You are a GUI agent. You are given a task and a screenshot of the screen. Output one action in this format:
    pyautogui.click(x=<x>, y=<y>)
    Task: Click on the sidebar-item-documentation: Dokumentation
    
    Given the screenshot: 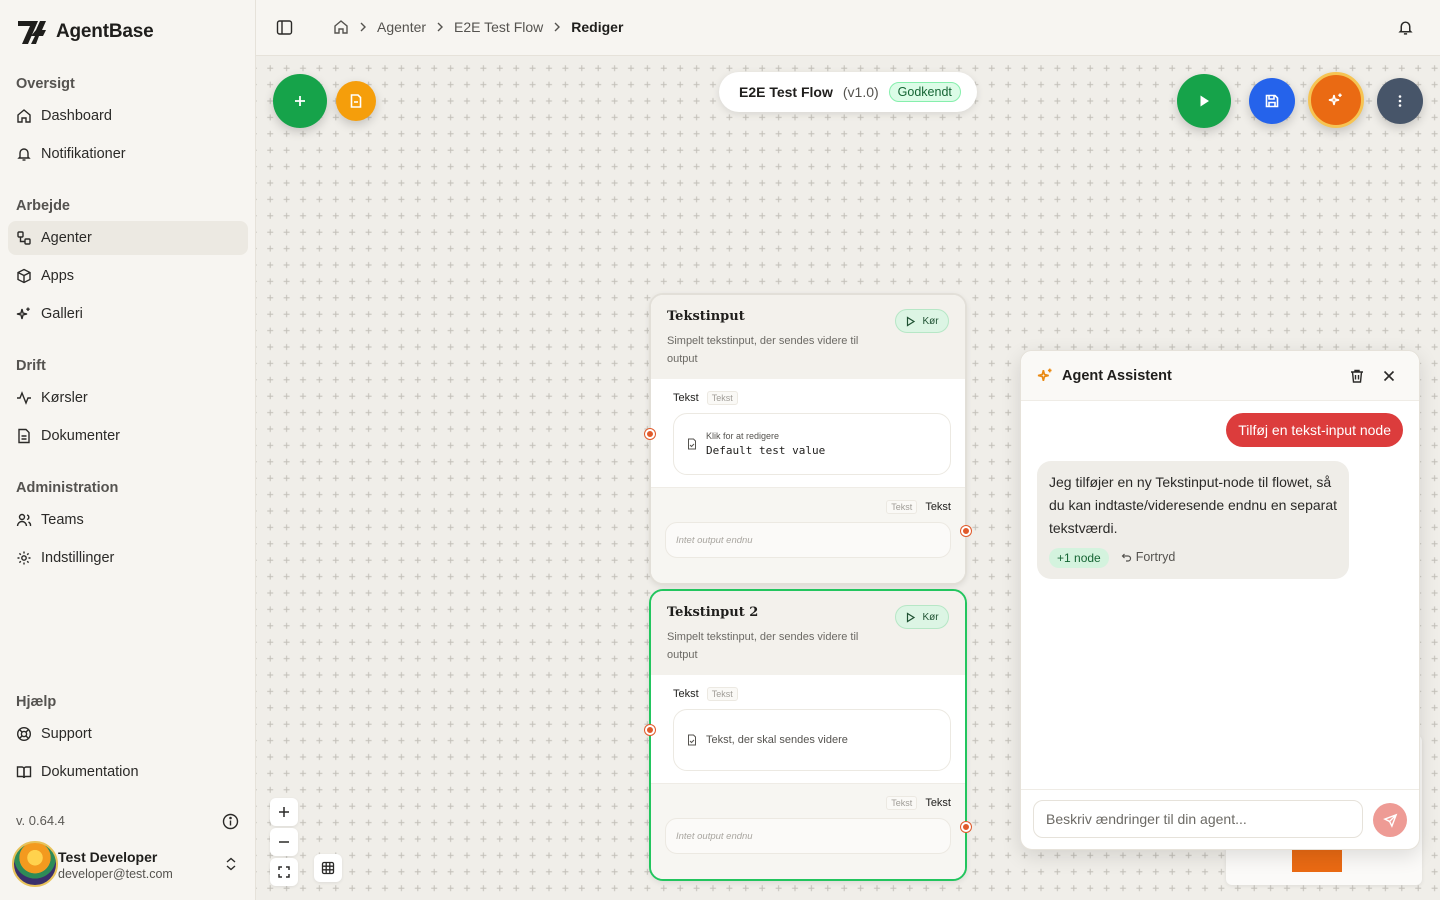 What is the action you would take?
    pyautogui.click(x=128, y=772)
    